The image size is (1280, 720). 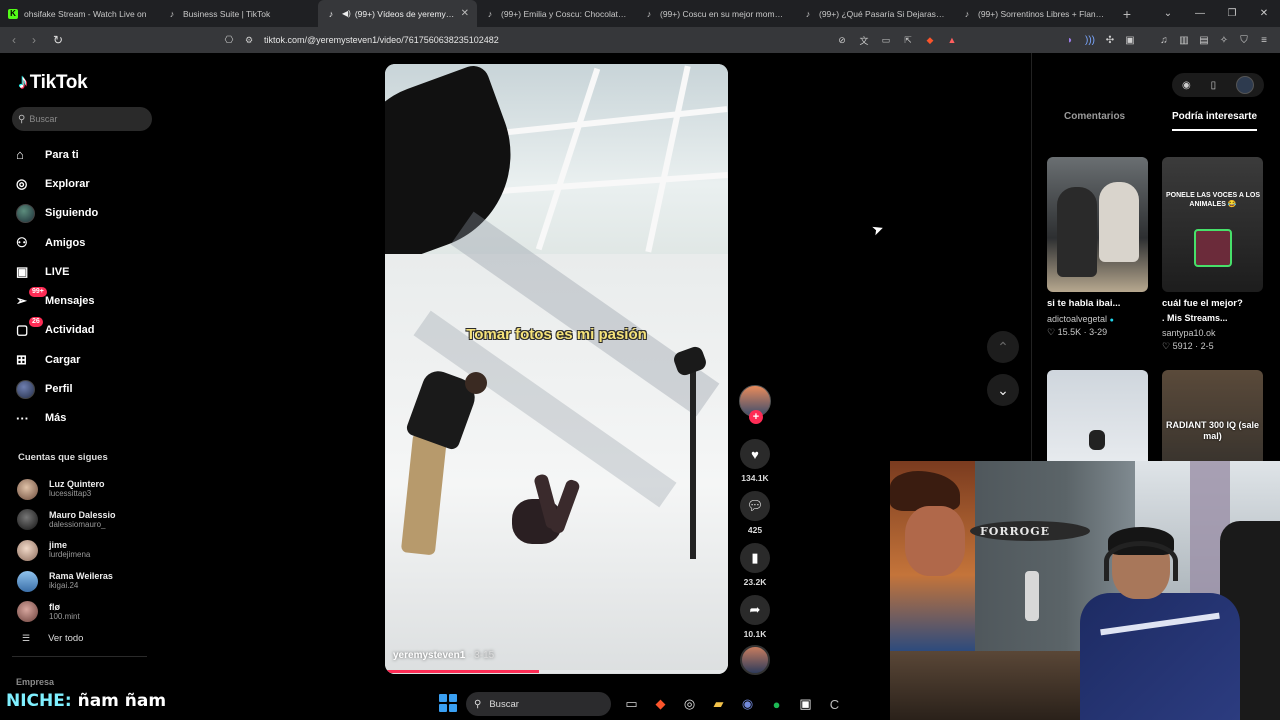 I want to click on bookmark-icon: ⎔, so click(x=229, y=40).